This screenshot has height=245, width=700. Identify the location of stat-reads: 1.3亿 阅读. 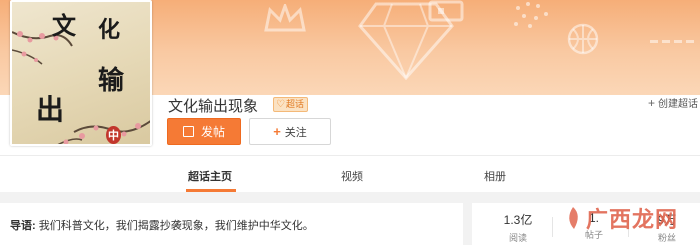
(518, 227).